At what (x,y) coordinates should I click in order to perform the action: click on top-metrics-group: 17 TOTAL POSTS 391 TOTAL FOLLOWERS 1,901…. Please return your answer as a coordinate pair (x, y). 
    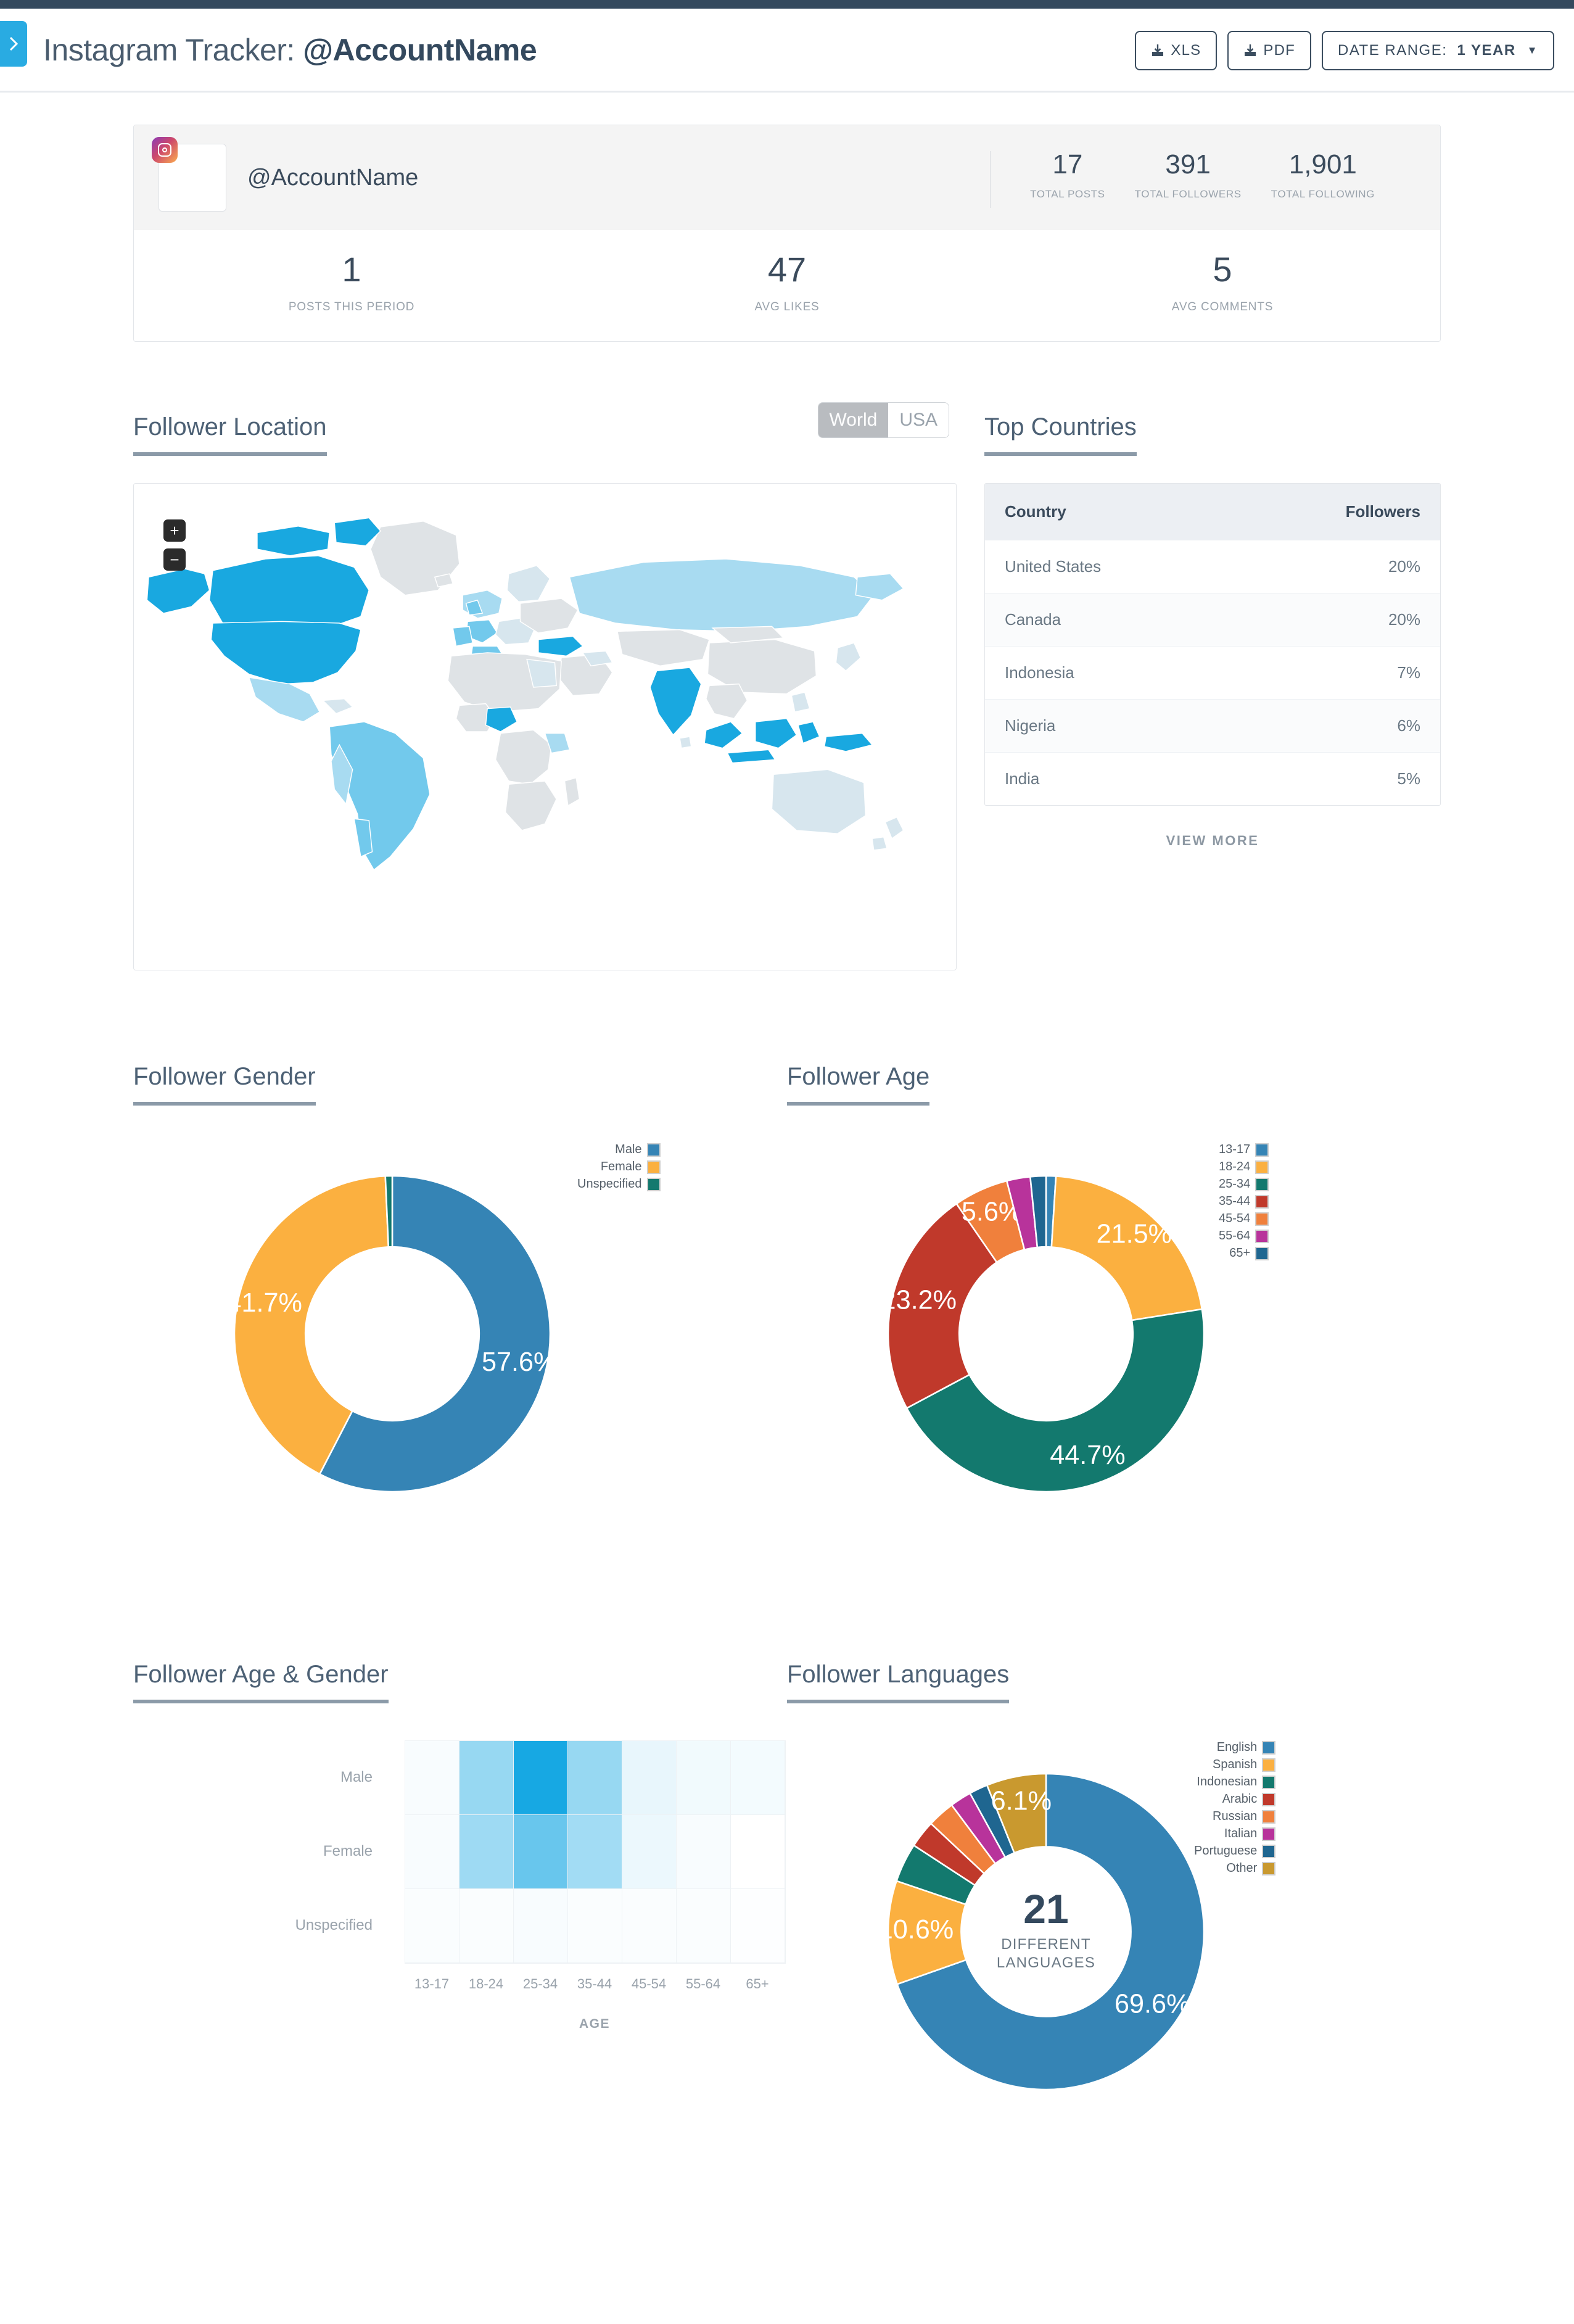
    Looking at the image, I should click on (1190, 180).